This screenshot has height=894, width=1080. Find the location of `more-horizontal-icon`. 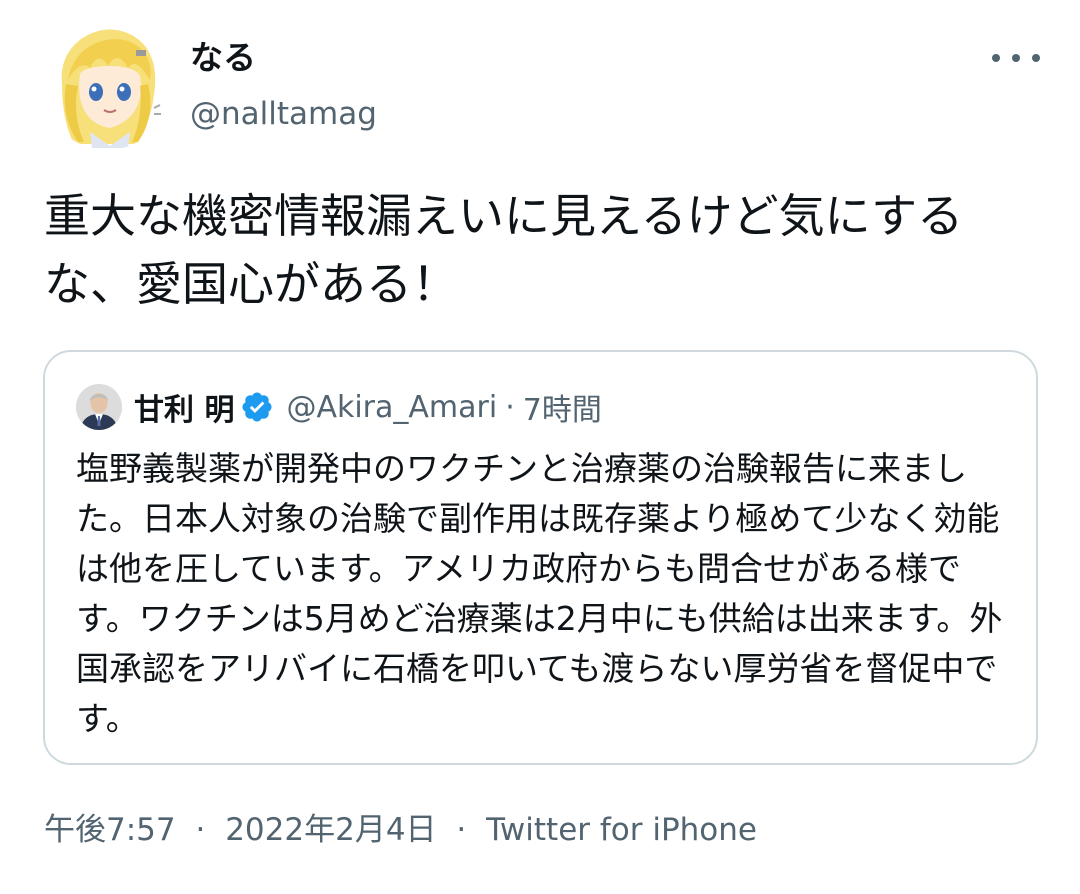

more-horizontal-icon is located at coordinates (1016, 58).